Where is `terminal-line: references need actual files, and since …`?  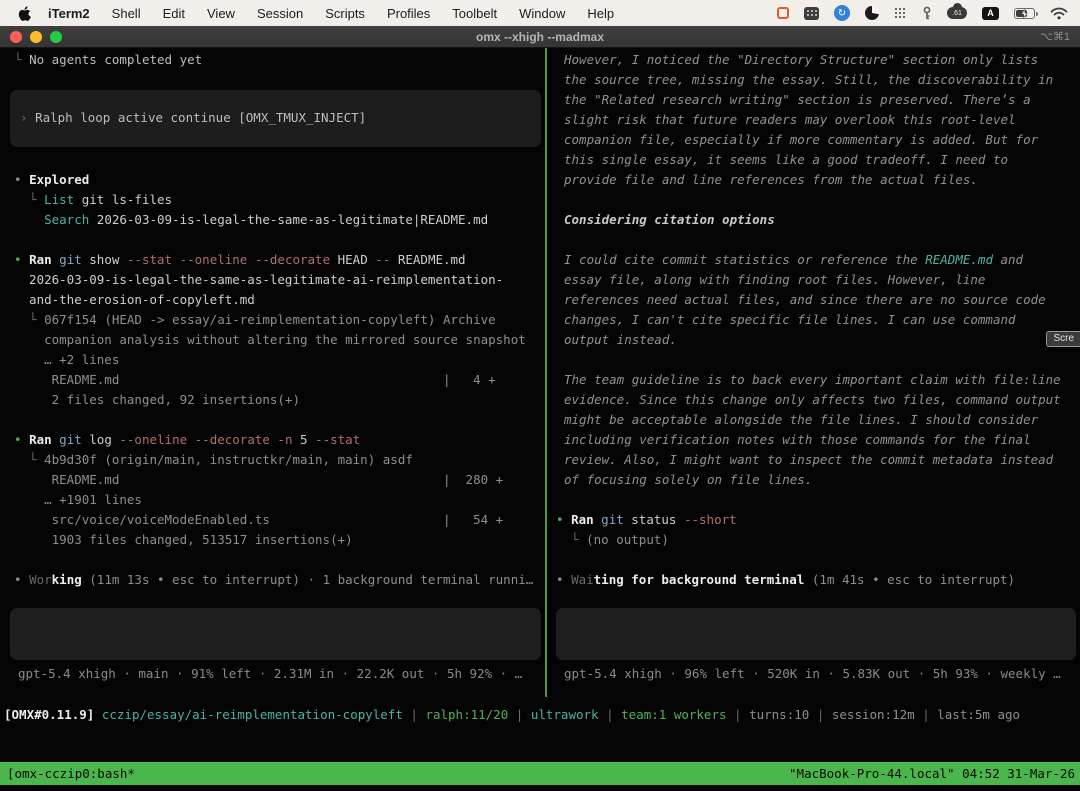 terminal-line: references need actual files, and since … is located at coordinates (818, 300).